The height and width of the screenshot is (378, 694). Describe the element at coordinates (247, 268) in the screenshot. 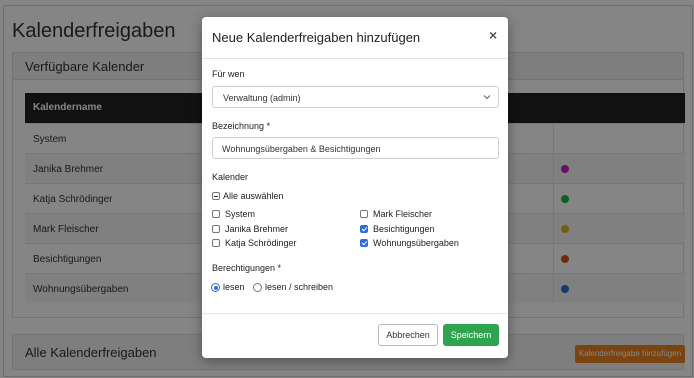

I see `permissions-label: Berechtigungen *` at that location.